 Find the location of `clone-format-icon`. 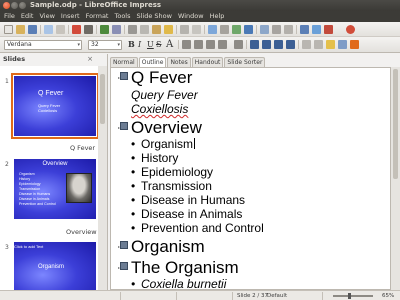

clone-format-icon is located at coordinates (168, 29).